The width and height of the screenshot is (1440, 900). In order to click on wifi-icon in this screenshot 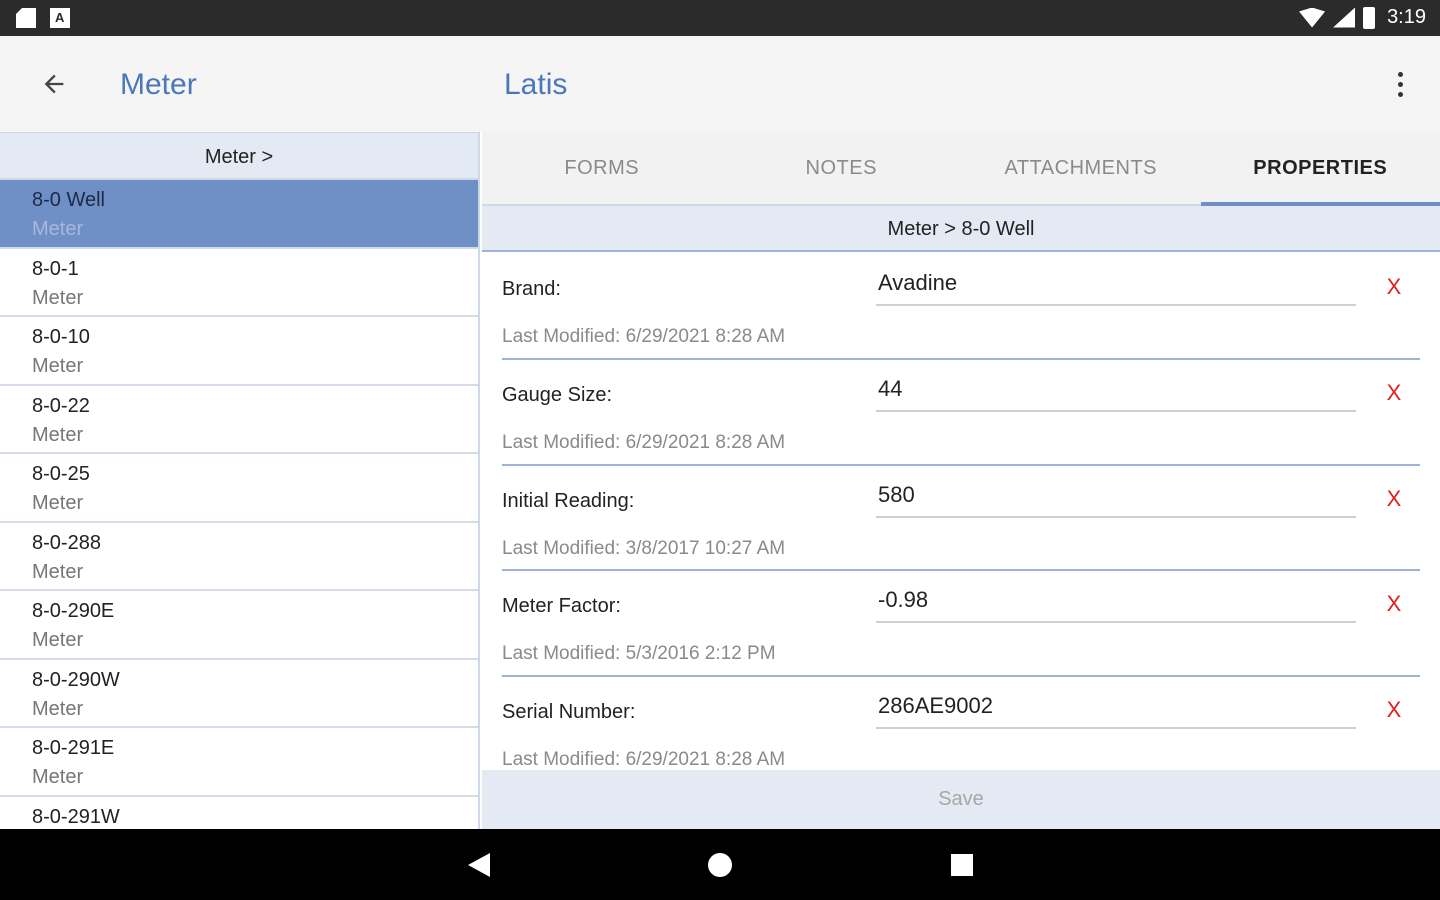, I will do `click(1312, 17)`.